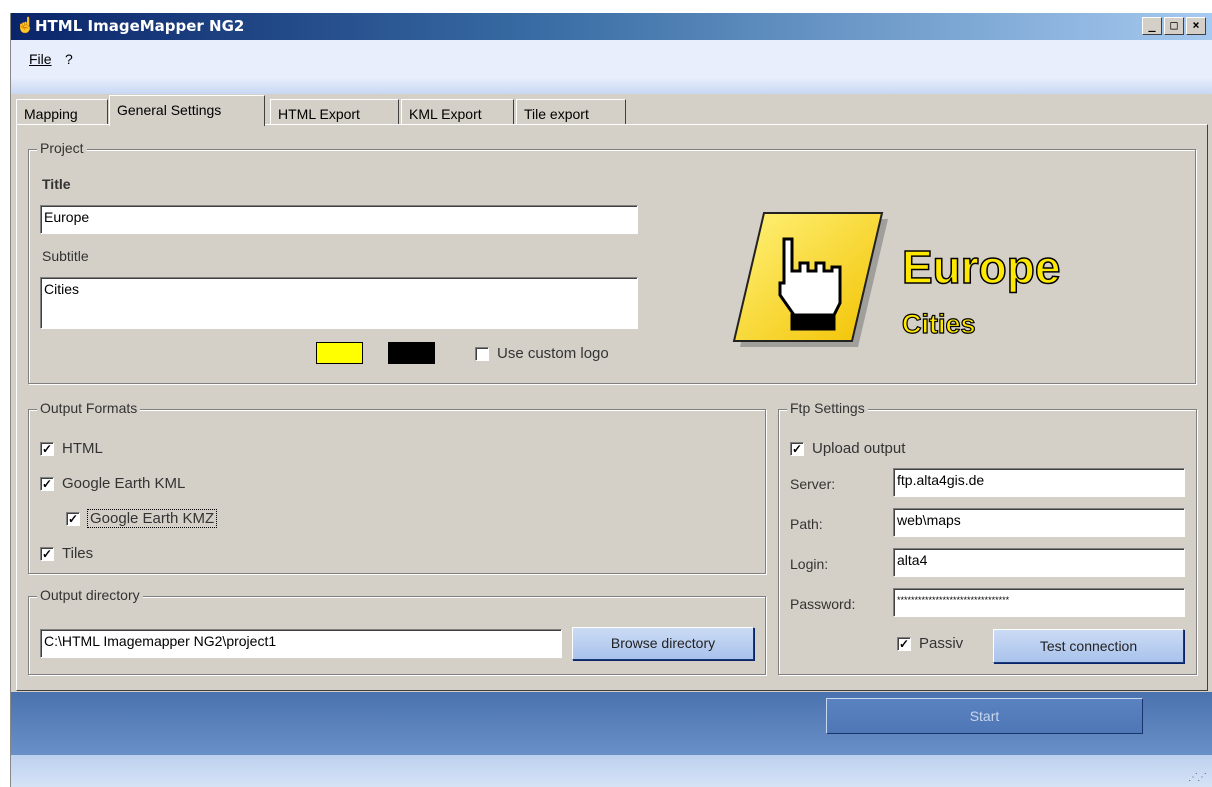  I want to click on color-swatch-secondary, so click(411, 353).